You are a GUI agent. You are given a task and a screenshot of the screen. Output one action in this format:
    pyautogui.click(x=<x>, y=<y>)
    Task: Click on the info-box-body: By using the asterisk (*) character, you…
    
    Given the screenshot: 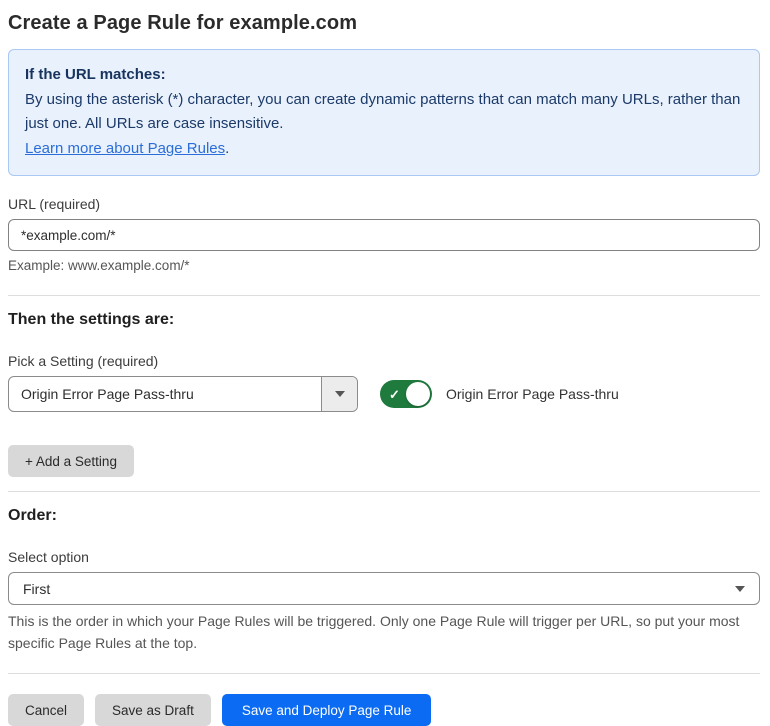 What is the action you would take?
    pyautogui.click(x=383, y=111)
    